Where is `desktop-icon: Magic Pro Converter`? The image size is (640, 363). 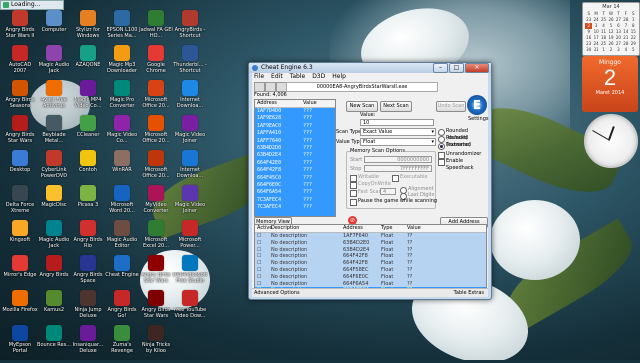
desktop-icon: Magic Pro Converter is located at coordinates (122, 98).